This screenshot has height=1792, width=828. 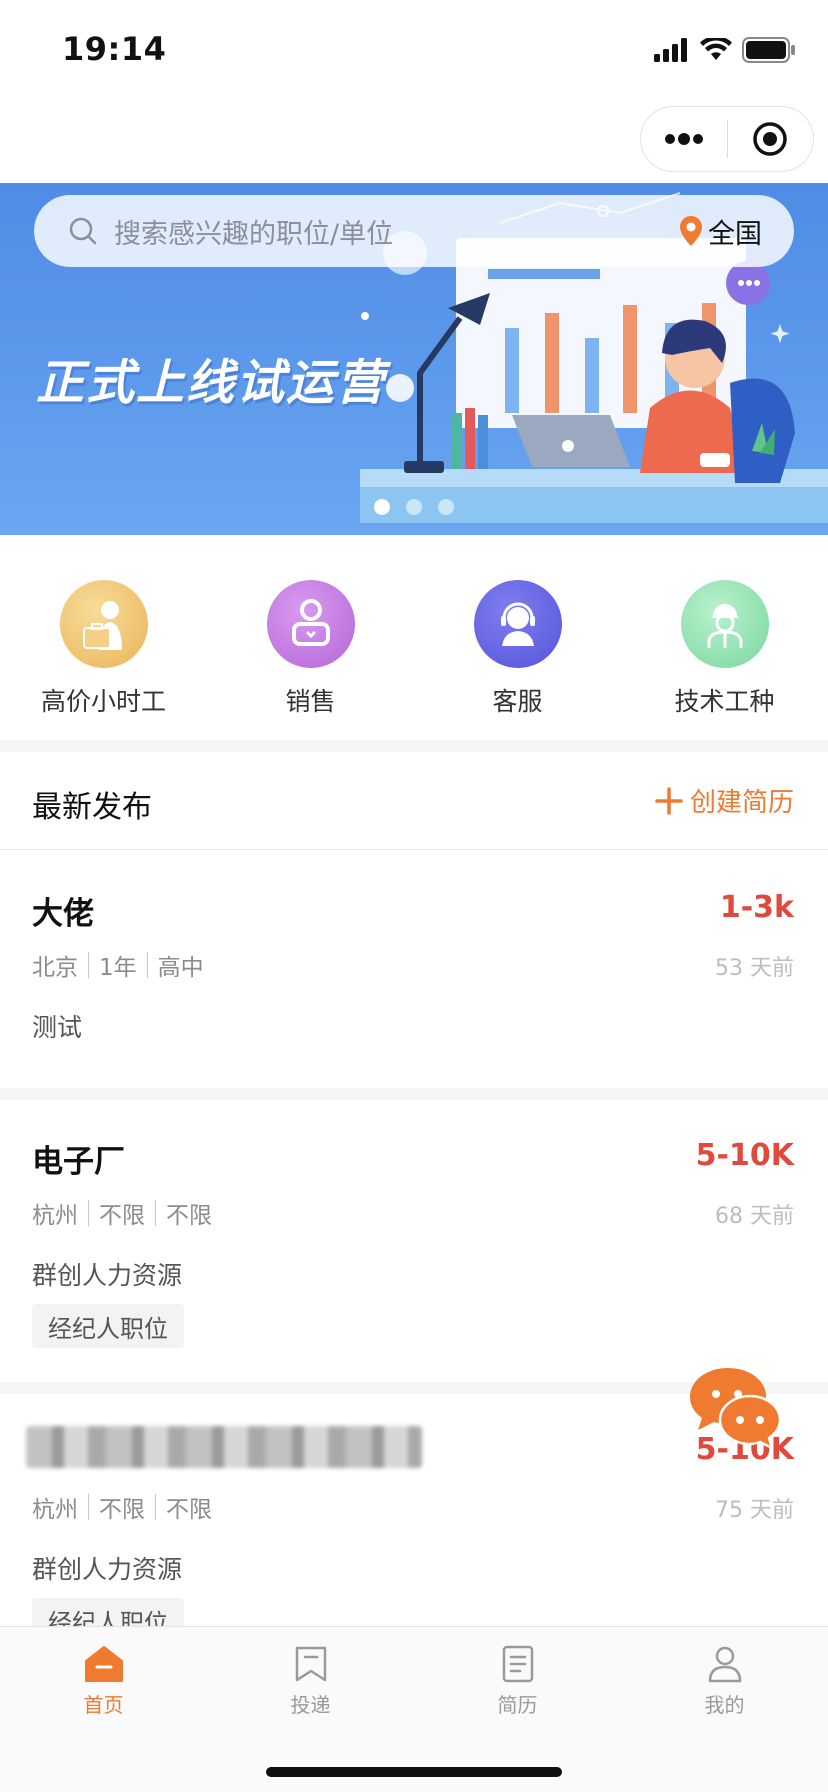 I want to click on user-icon, so click(x=724, y=1664).